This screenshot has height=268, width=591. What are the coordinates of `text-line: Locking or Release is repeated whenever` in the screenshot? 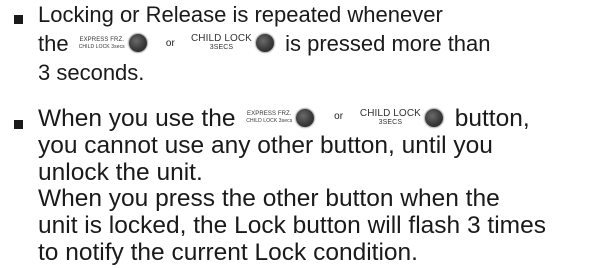 It's located at (311, 14).